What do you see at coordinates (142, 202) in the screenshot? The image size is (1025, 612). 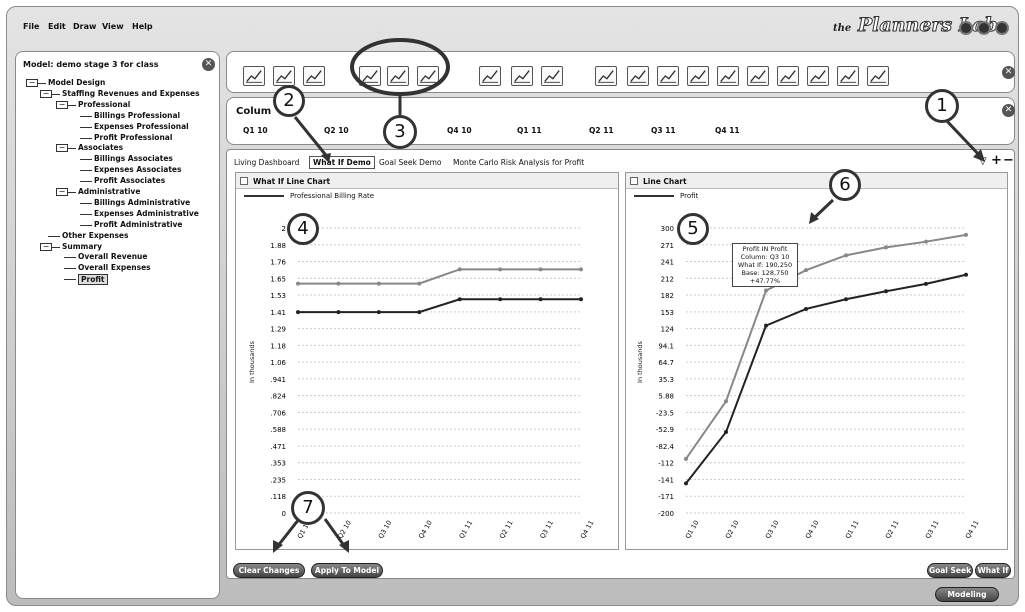 I see `tree-node: Billings Administrative` at bounding box center [142, 202].